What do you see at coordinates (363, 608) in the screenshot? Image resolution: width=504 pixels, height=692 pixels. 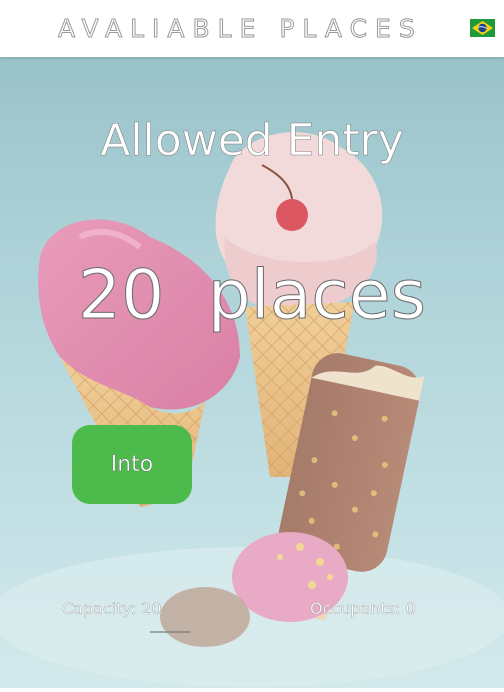 I see `occupants-label: Occupants: 0` at bounding box center [363, 608].